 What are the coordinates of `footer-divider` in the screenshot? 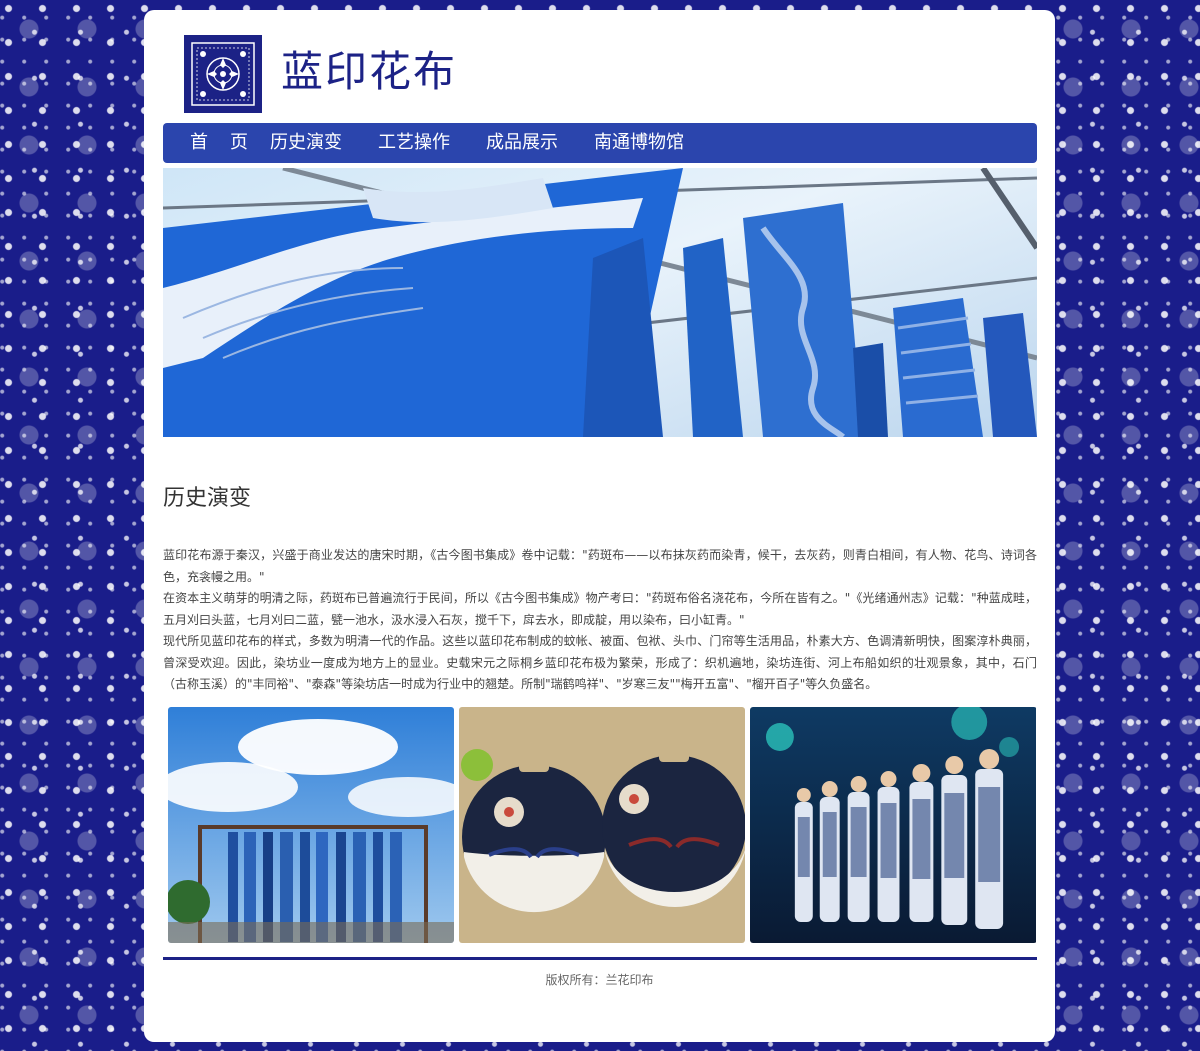 It's located at (600, 958).